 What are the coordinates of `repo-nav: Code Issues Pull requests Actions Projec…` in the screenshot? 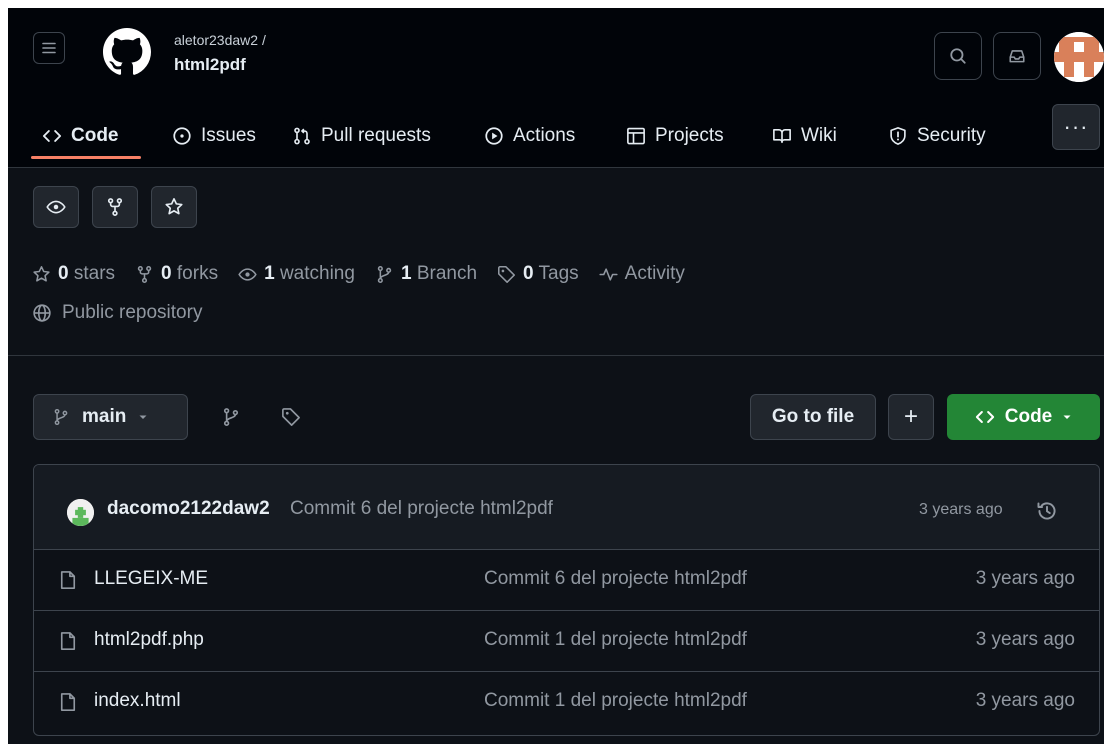 It's located at (556, 139).